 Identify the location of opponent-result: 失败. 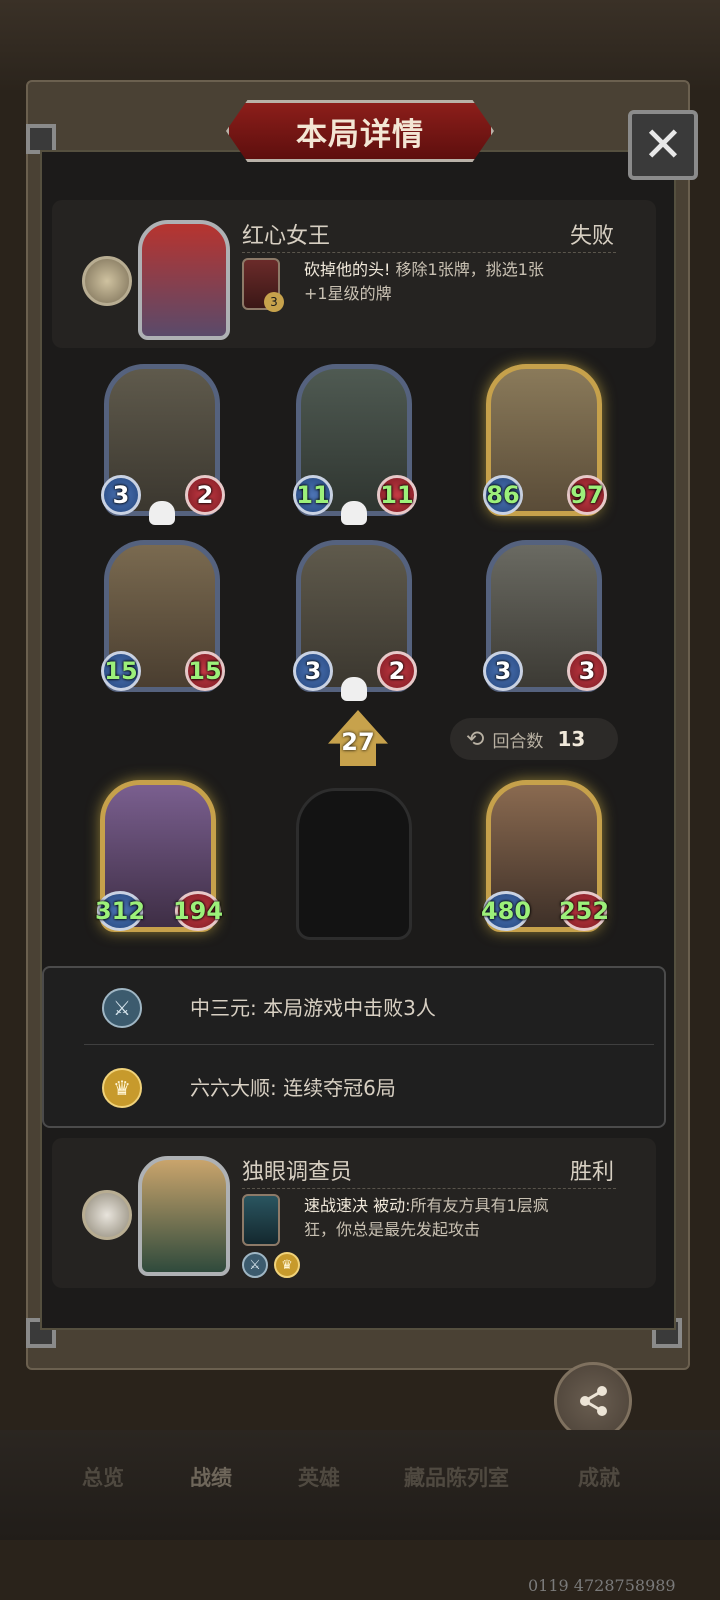
(592, 236).